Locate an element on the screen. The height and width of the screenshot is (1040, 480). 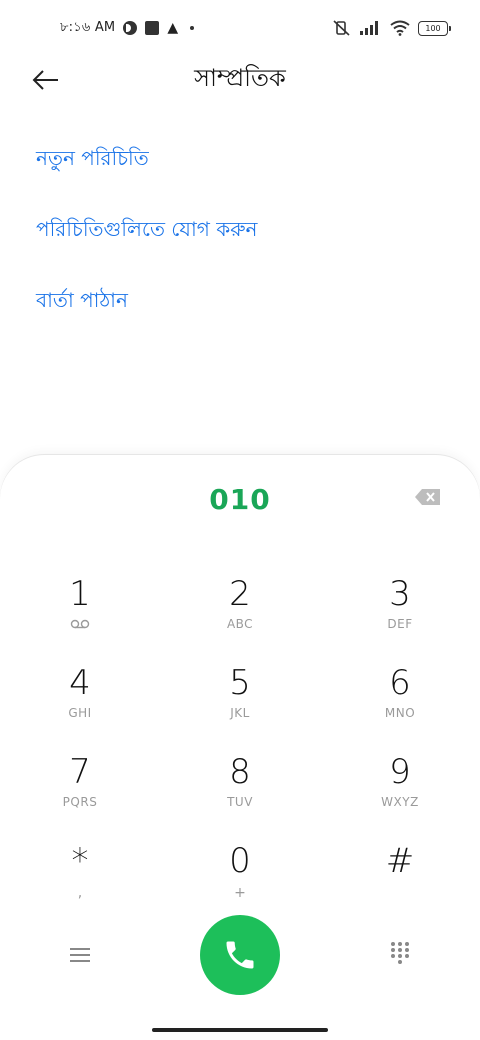
dot-icon is located at coordinates (192, 28).